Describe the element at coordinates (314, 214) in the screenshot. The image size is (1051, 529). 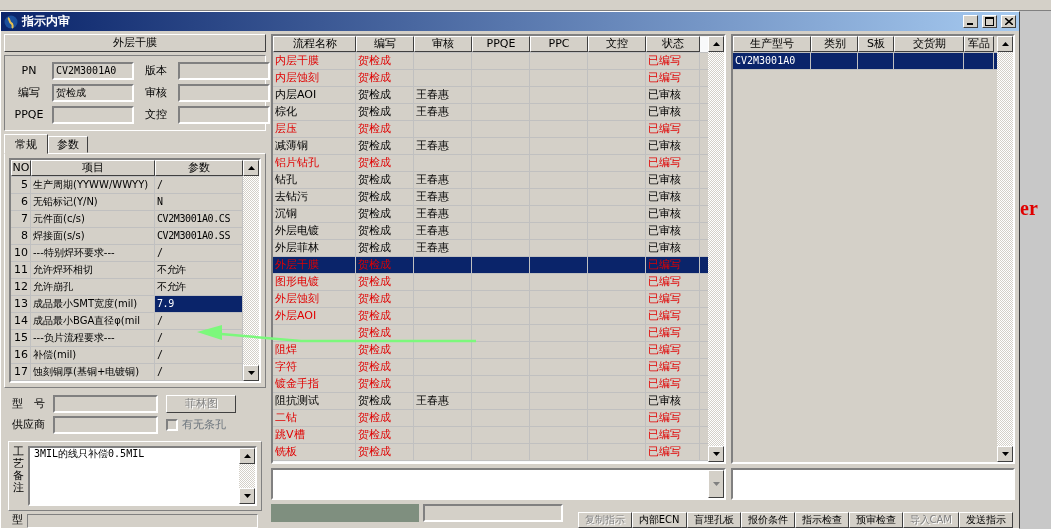
I see `table-cell: 沉铜` at that location.